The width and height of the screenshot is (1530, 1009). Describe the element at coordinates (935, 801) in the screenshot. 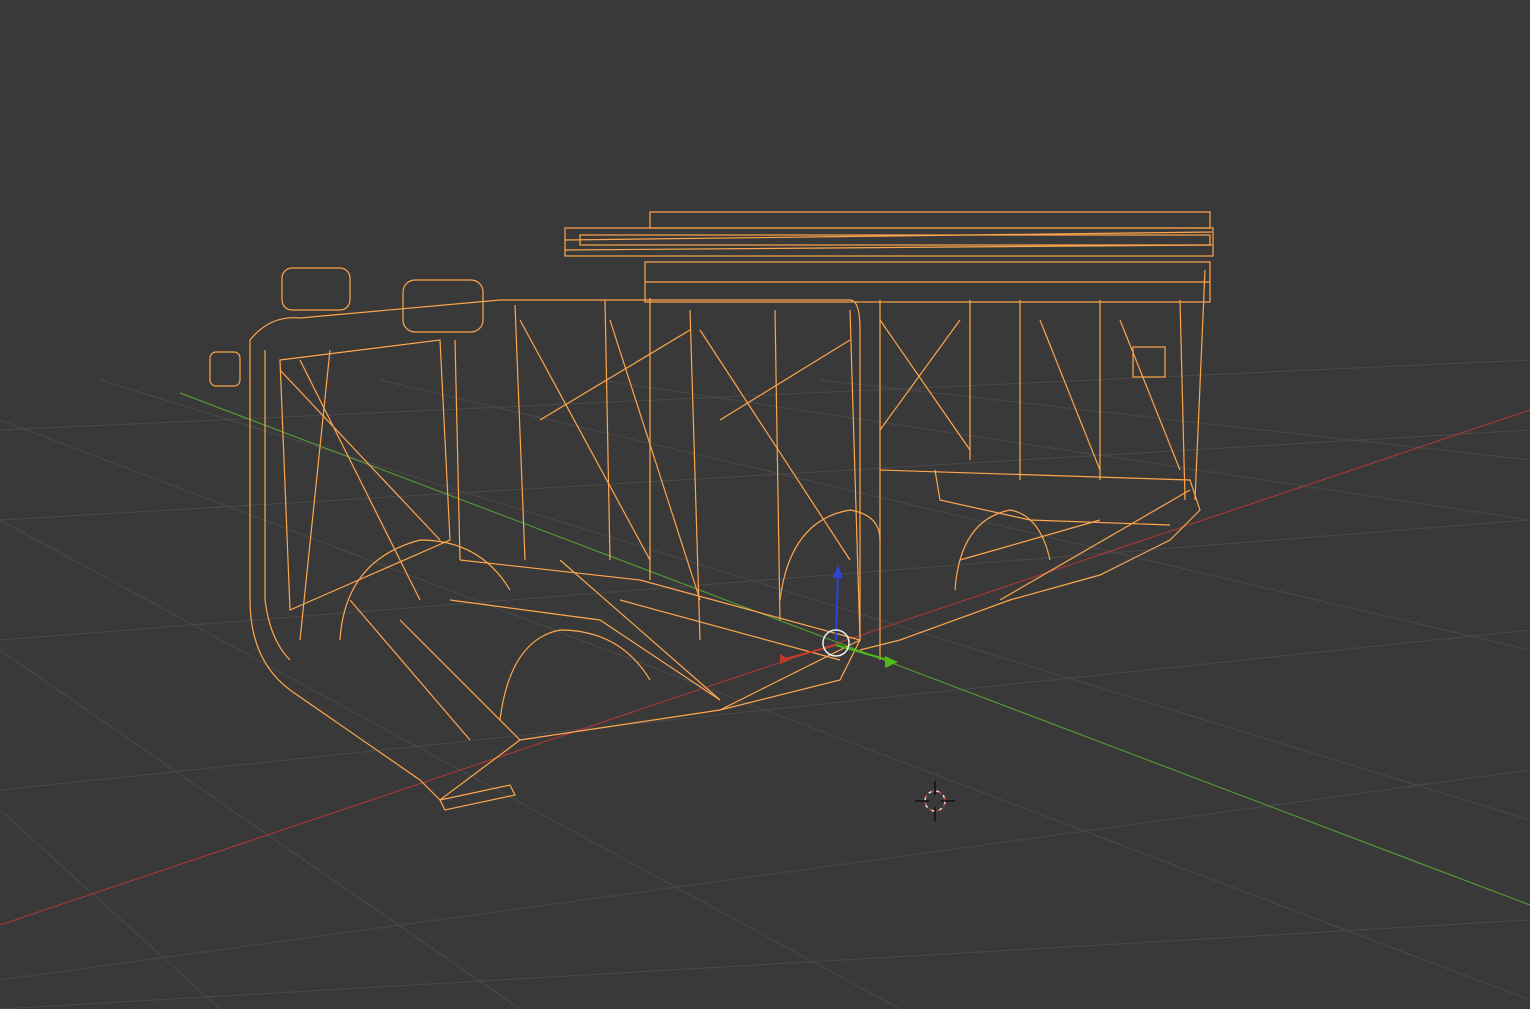

I see `3d-cursor-icon` at that location.